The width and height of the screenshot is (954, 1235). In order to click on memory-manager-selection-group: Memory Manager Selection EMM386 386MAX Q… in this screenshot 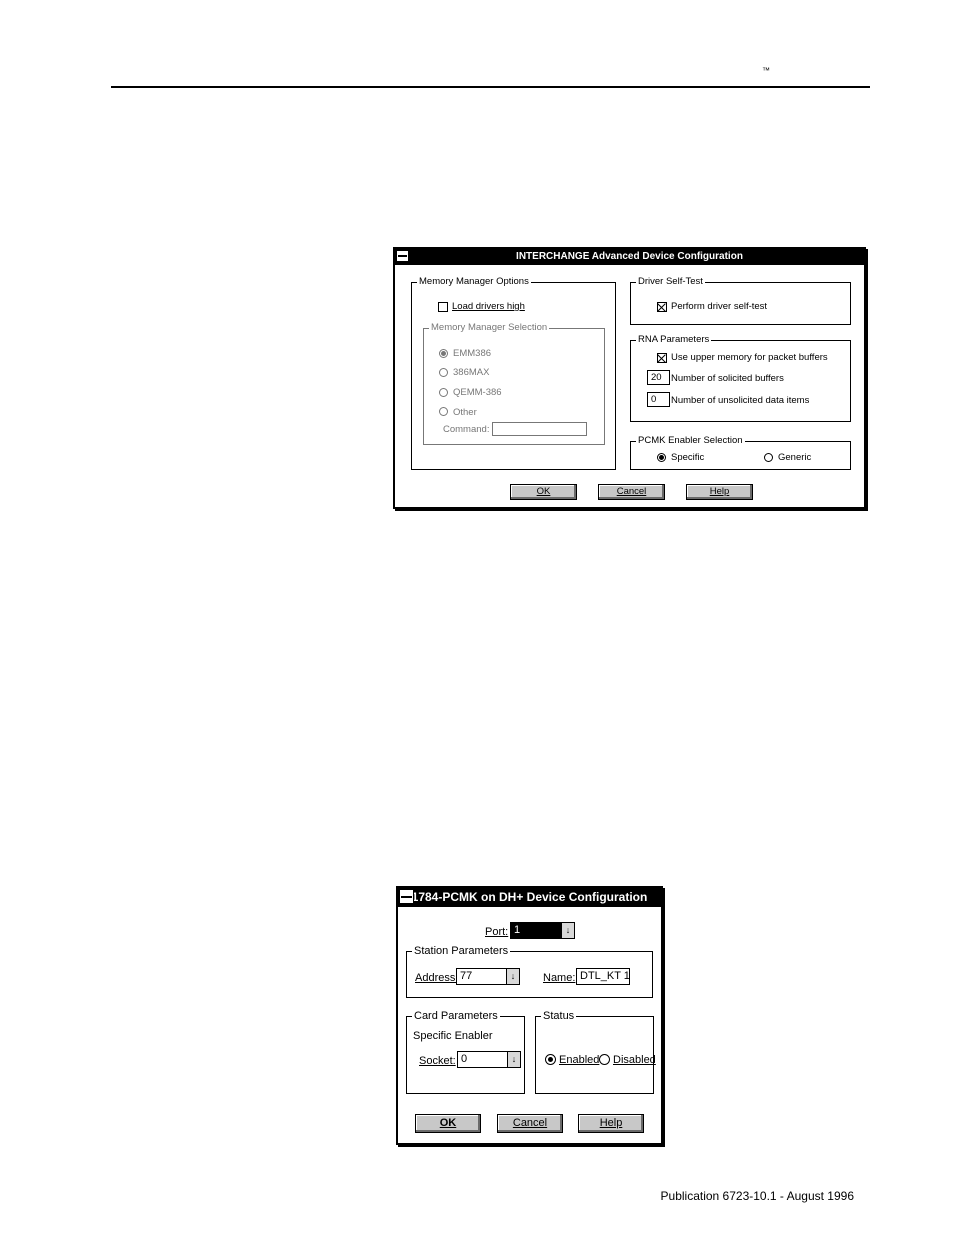, I will do `click(514, 383)`.